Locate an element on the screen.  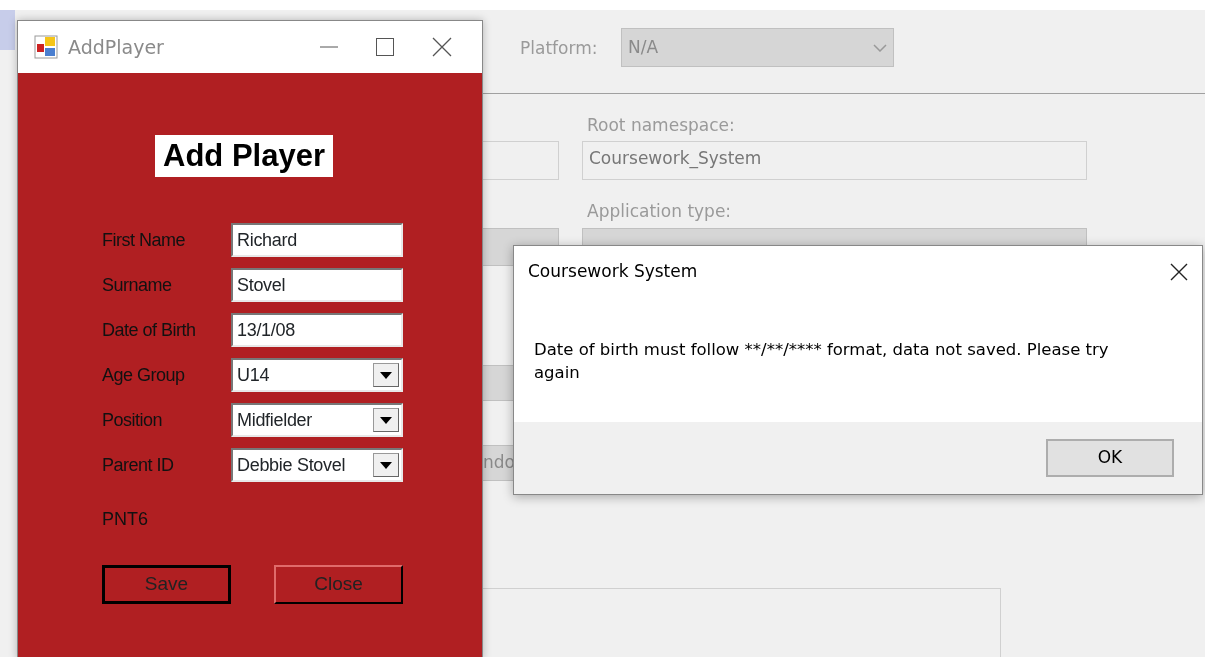
dialog-message: Date of birth must follow **/**/**** format, data not saved. Please try again is located at coordinates (822, 361).